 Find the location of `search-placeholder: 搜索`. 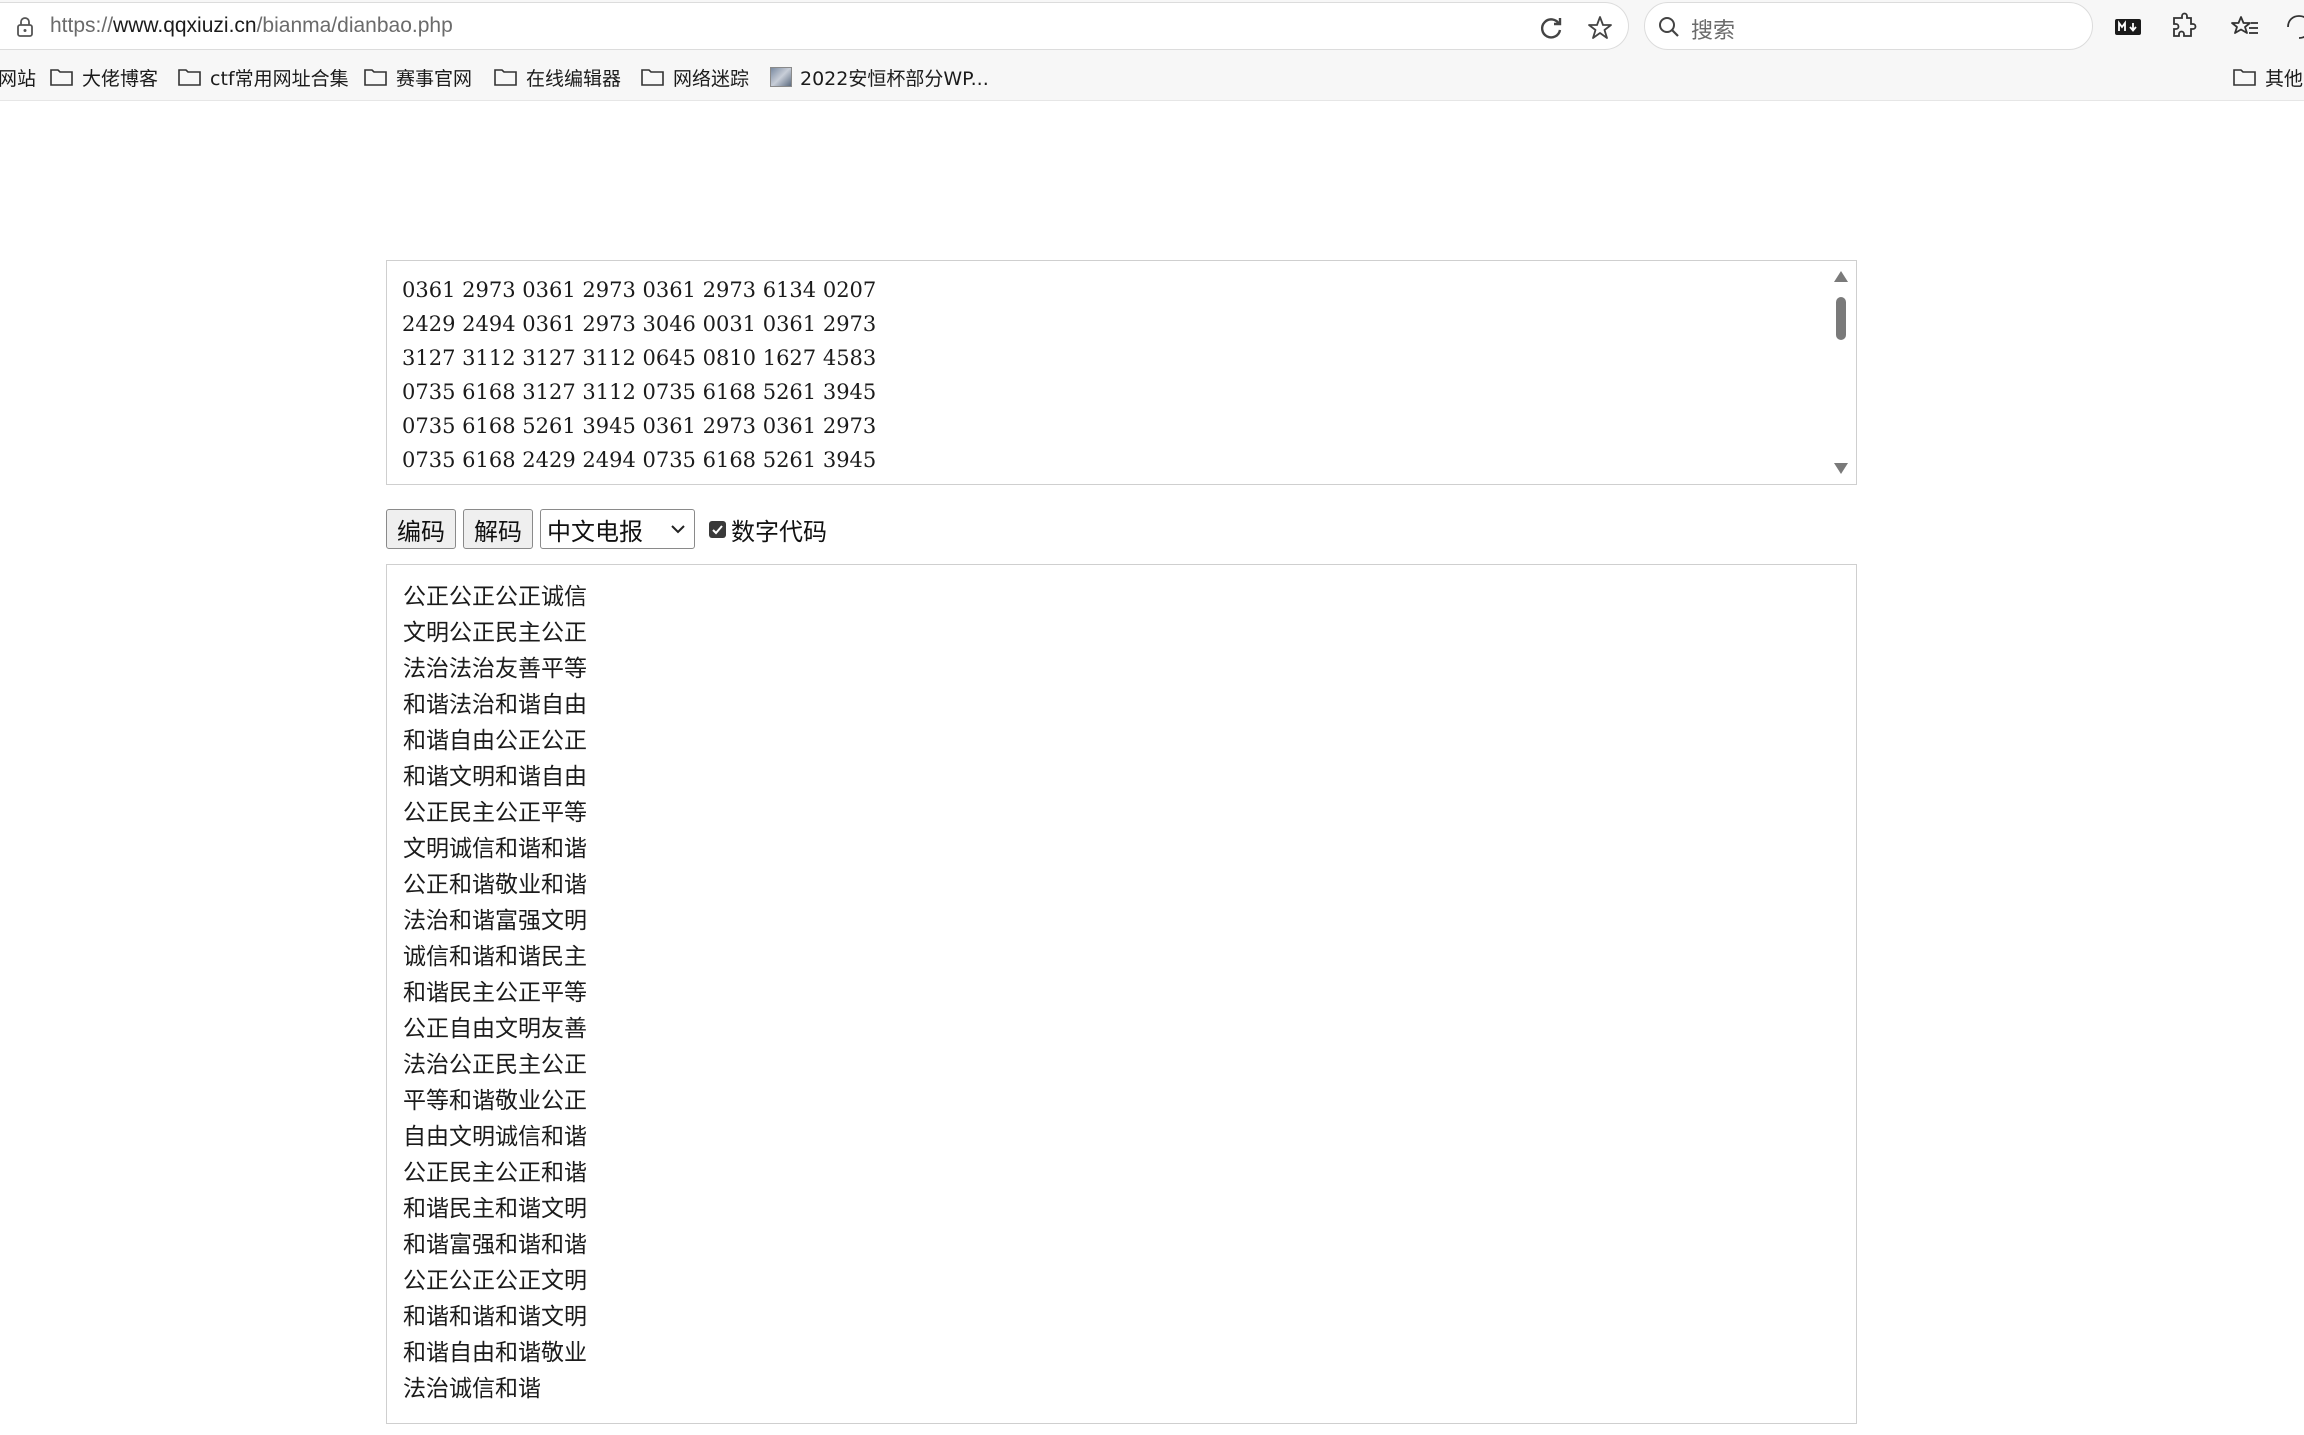

search-placeholder: 搜索 is located at coordinates (1713, 31).